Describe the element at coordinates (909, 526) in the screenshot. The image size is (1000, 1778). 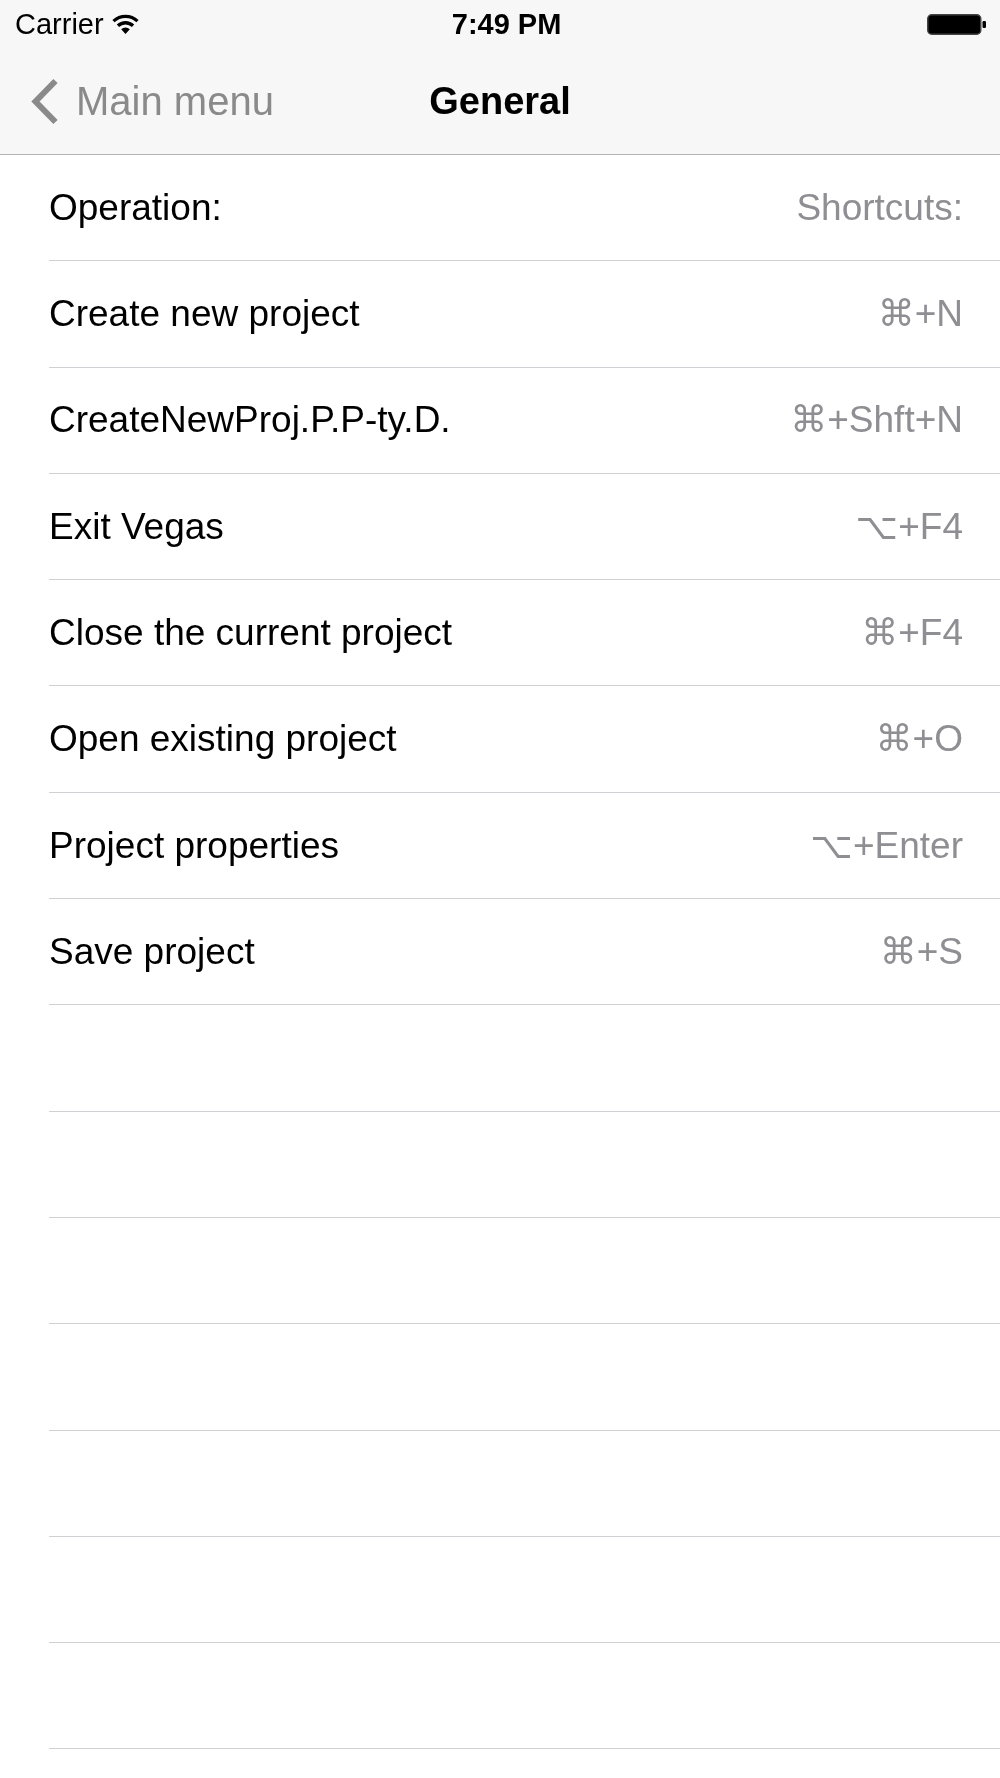
I see `shortcut-text: ⌥+F4` at that location.